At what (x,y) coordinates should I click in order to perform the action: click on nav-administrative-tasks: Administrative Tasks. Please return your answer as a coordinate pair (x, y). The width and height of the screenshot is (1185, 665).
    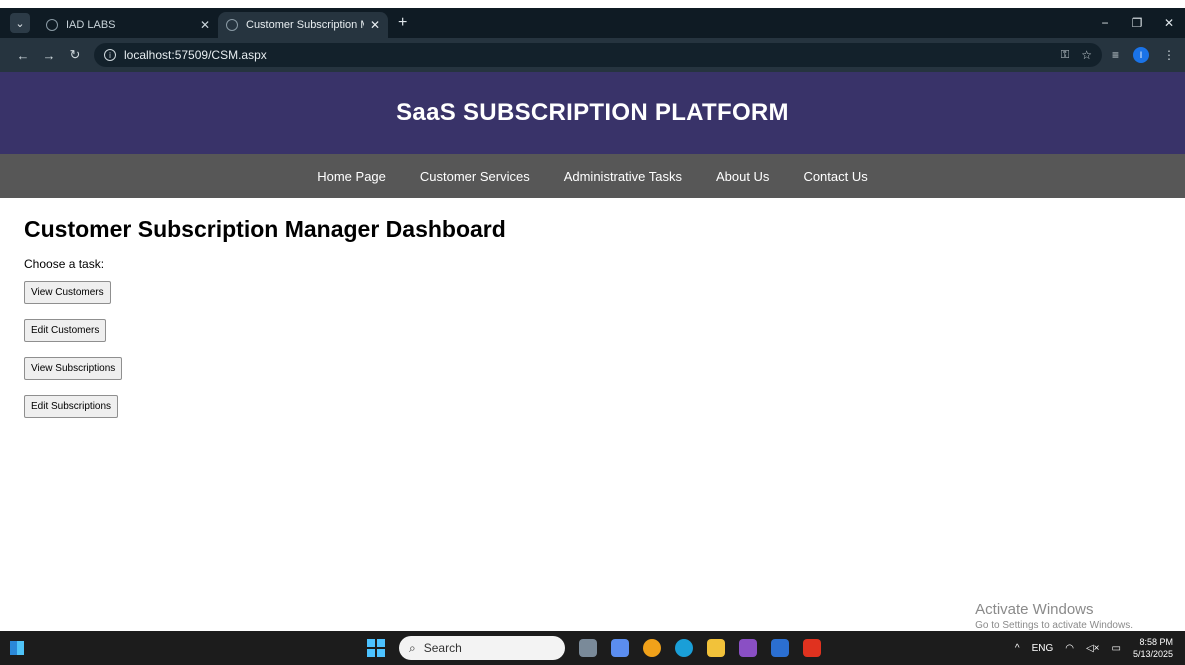
    Looking at the image, I should click on (623, 176).